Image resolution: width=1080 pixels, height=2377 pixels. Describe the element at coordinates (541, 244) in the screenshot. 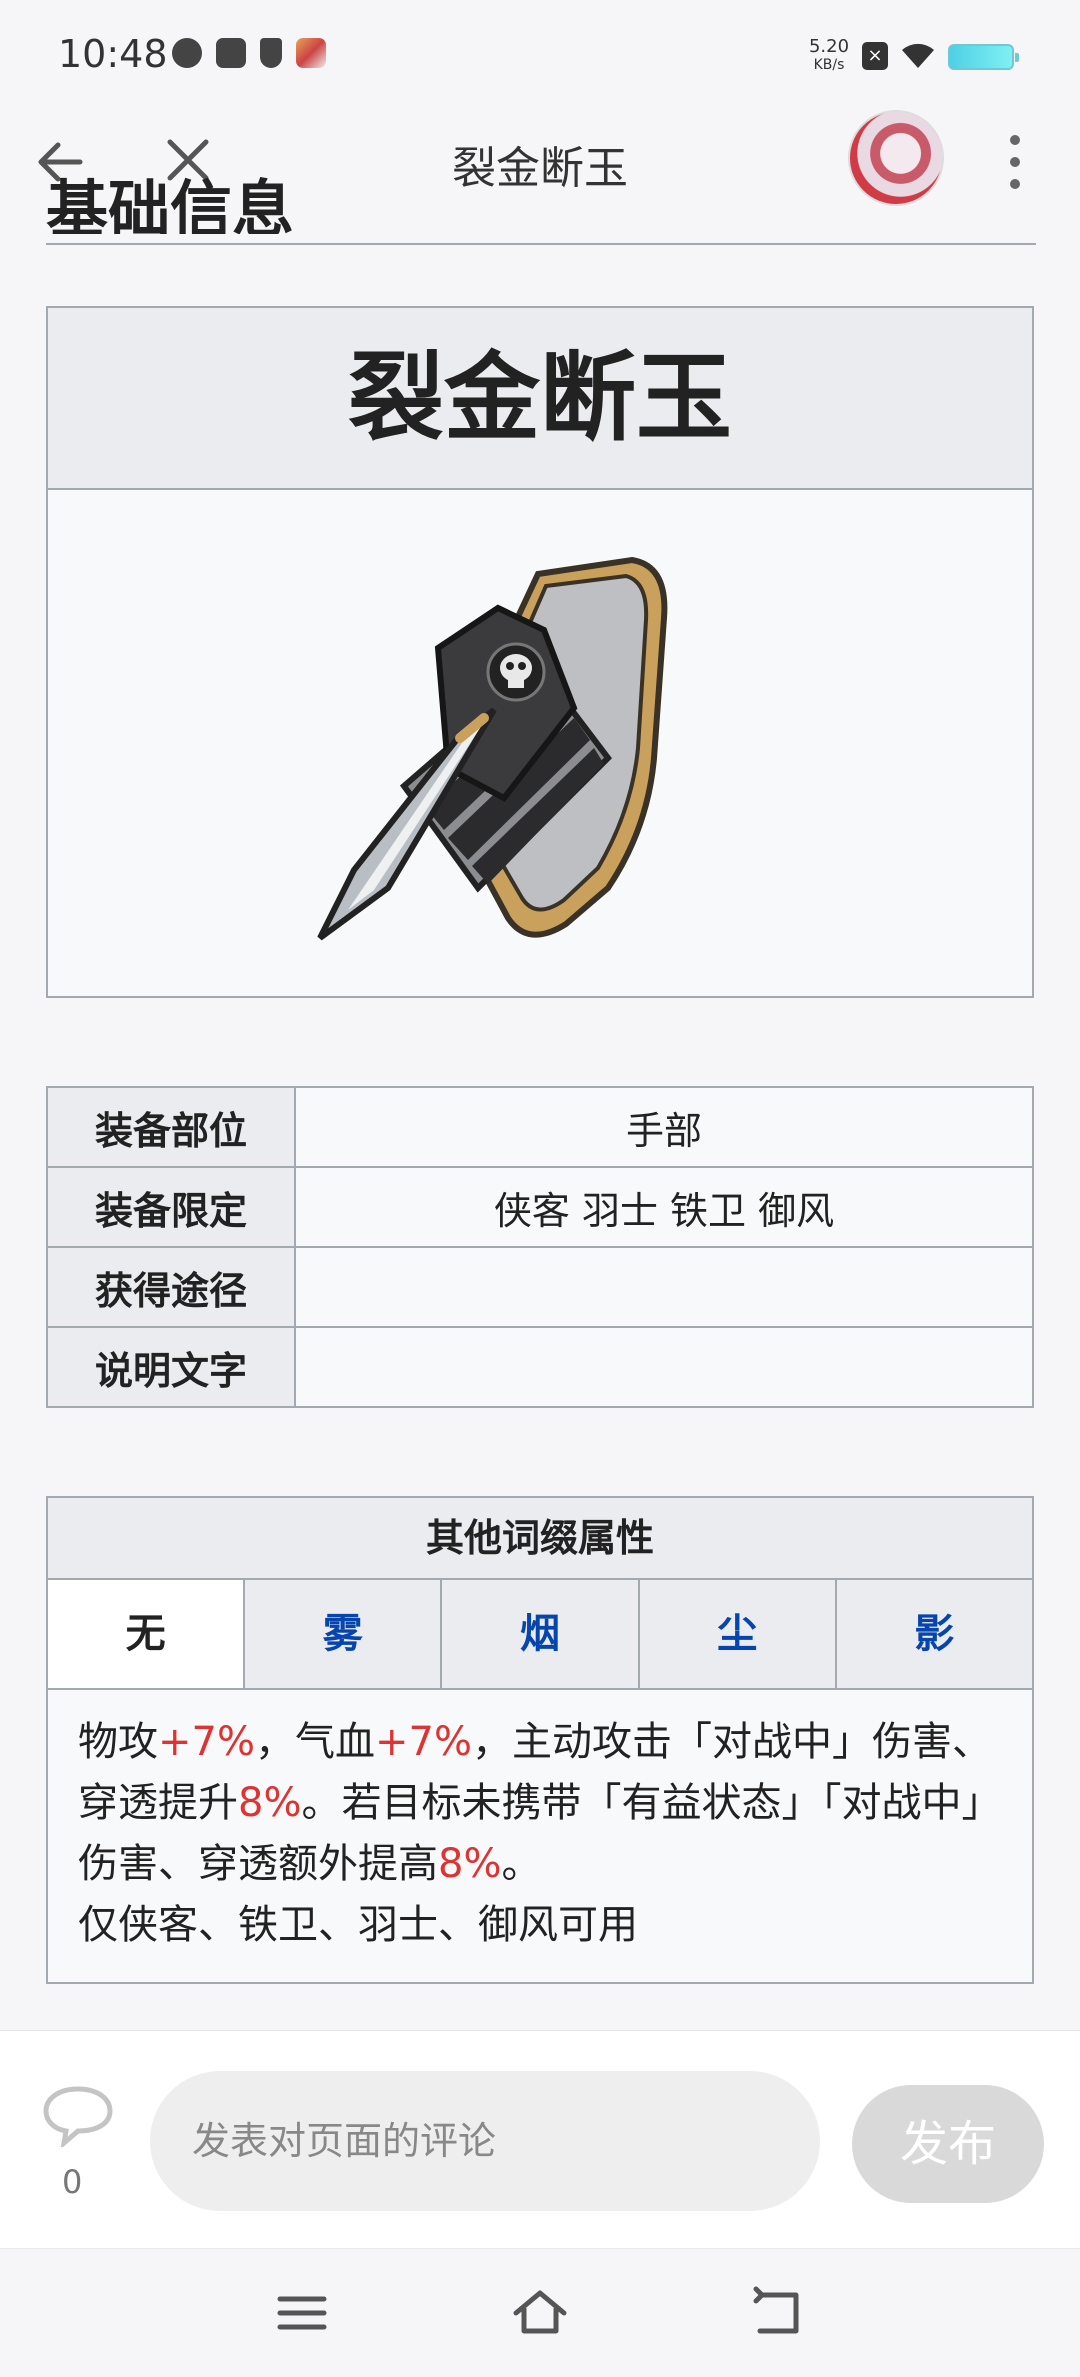

I see `heading-divider` at that location.